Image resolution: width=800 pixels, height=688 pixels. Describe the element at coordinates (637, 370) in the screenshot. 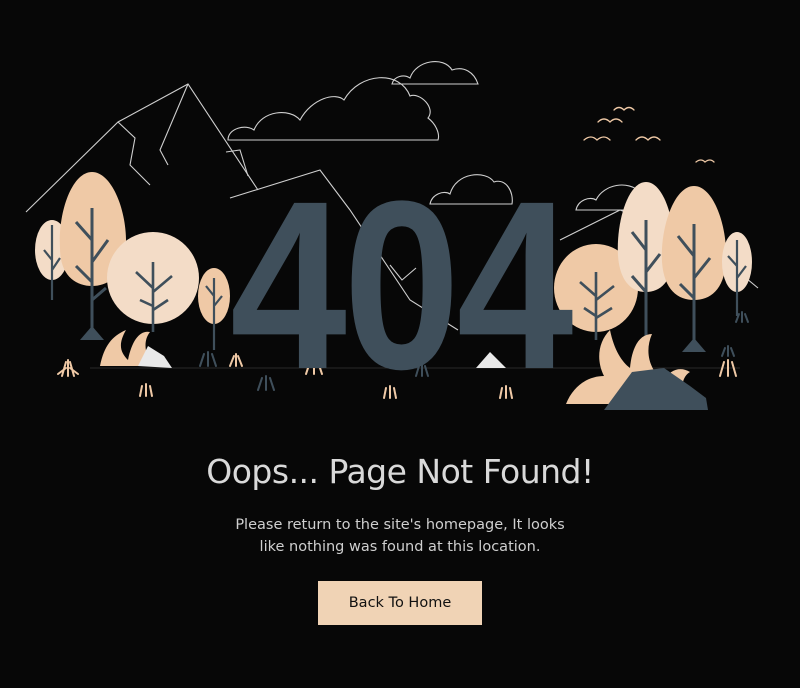

I see `bush` at that location.